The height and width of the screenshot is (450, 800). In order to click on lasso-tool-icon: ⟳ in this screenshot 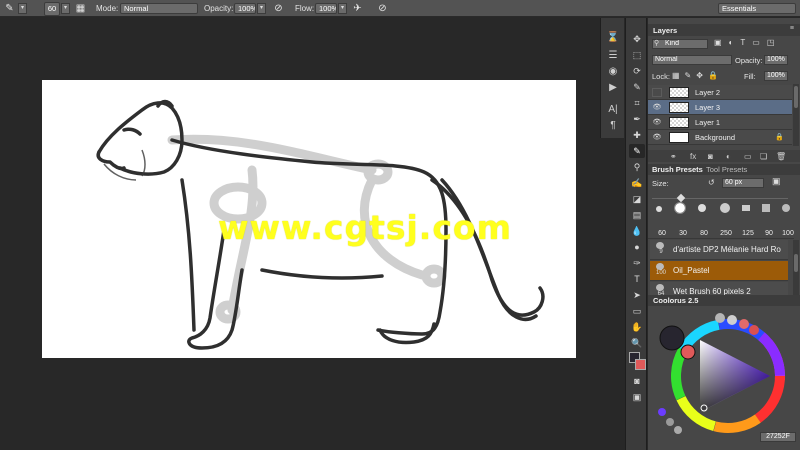, I will do `click(637, 71)`.